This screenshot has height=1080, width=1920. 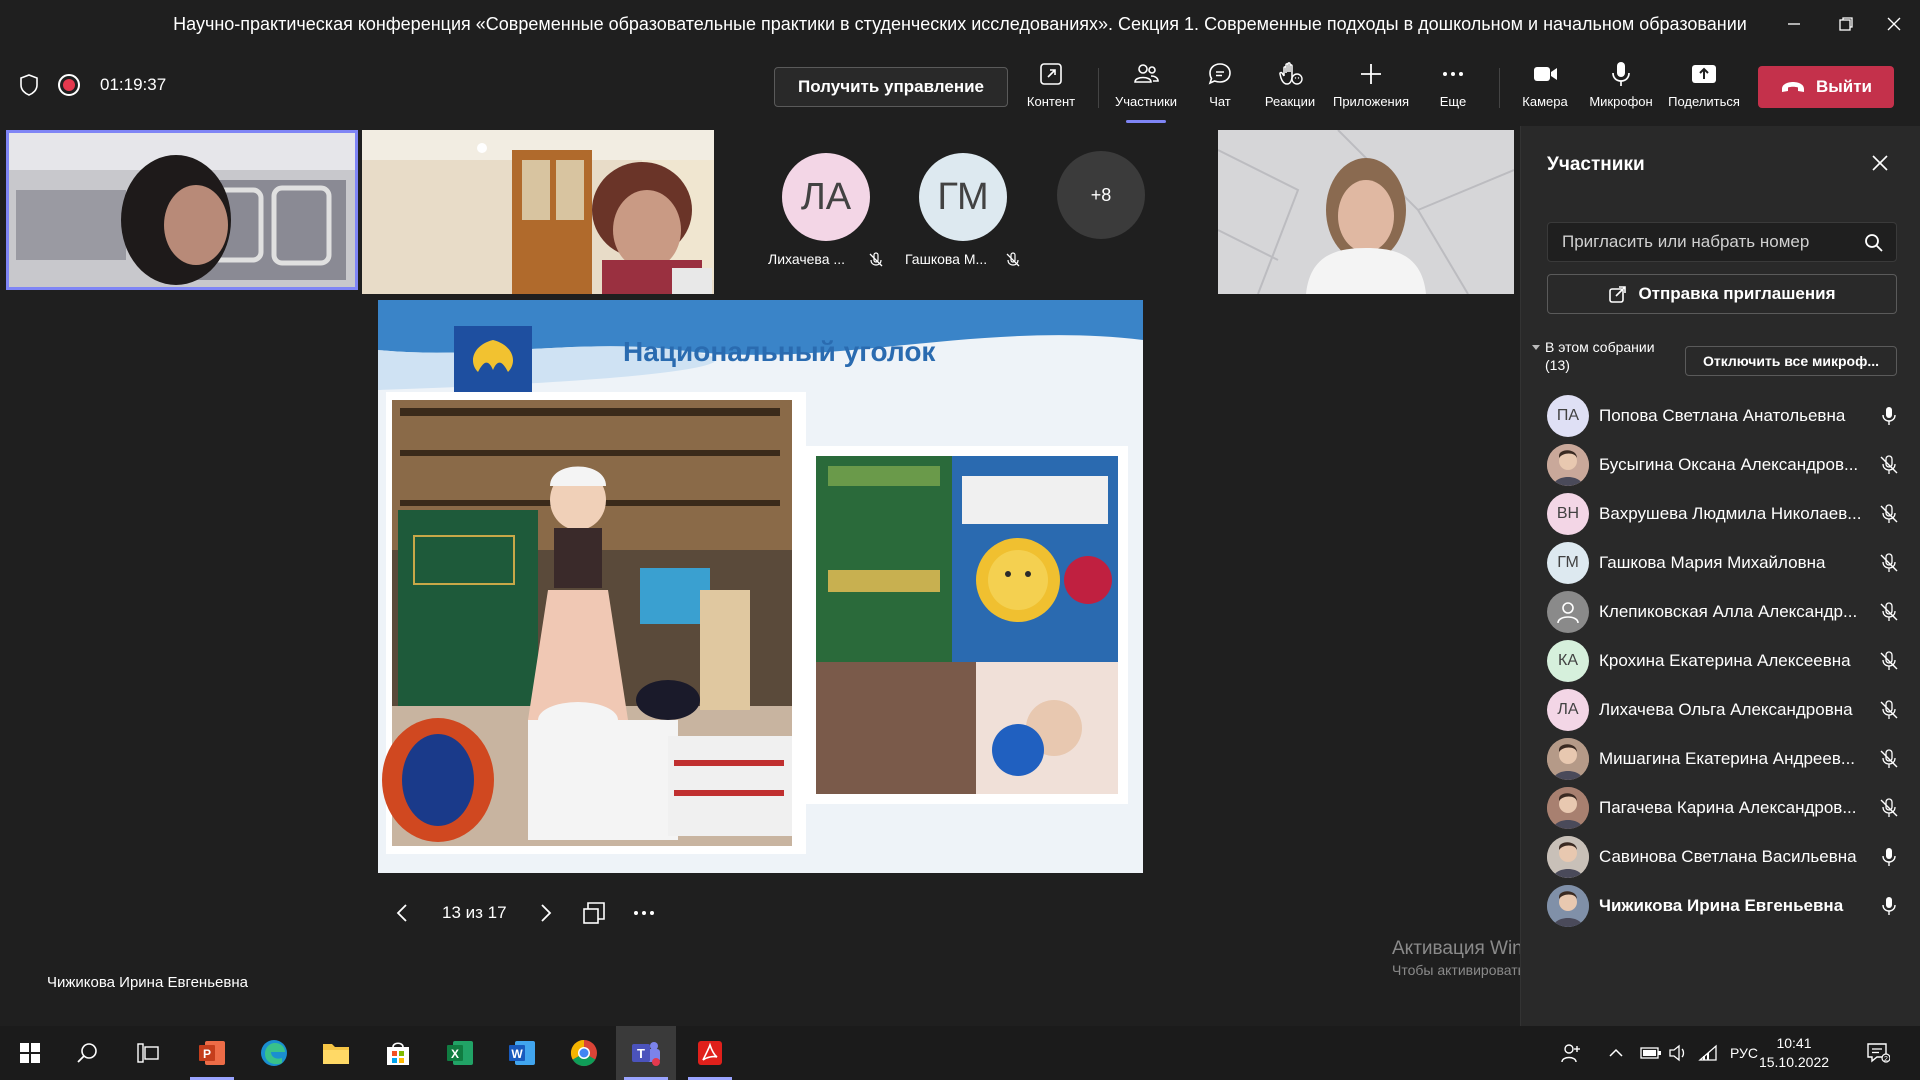 I want to click on word-app: W, so click(x=522, y=1053).